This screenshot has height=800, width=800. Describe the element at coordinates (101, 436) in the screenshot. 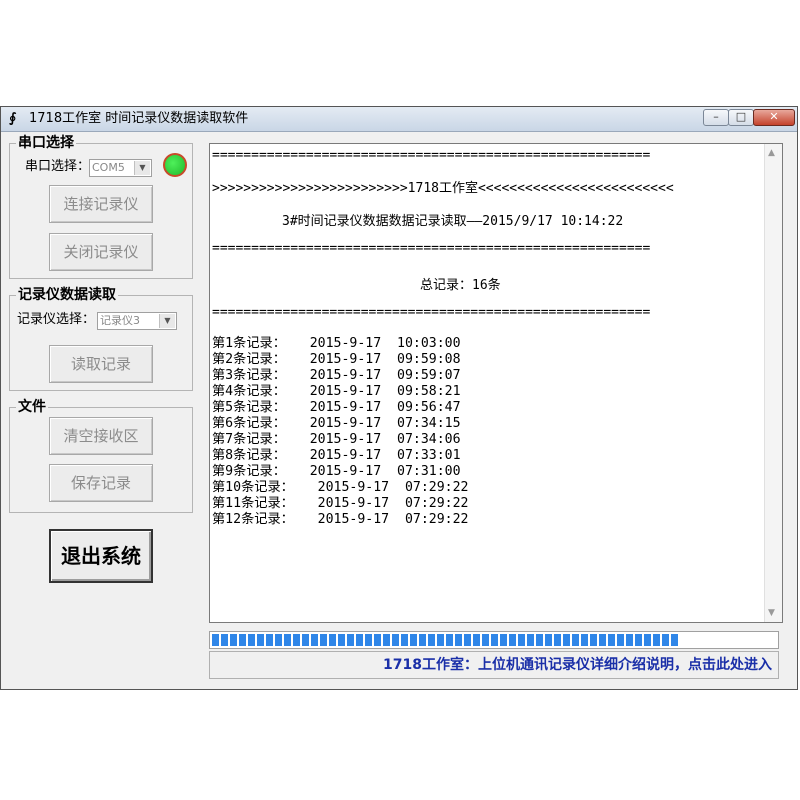

I see `clear-receive-button: 清空接收区` at that location.